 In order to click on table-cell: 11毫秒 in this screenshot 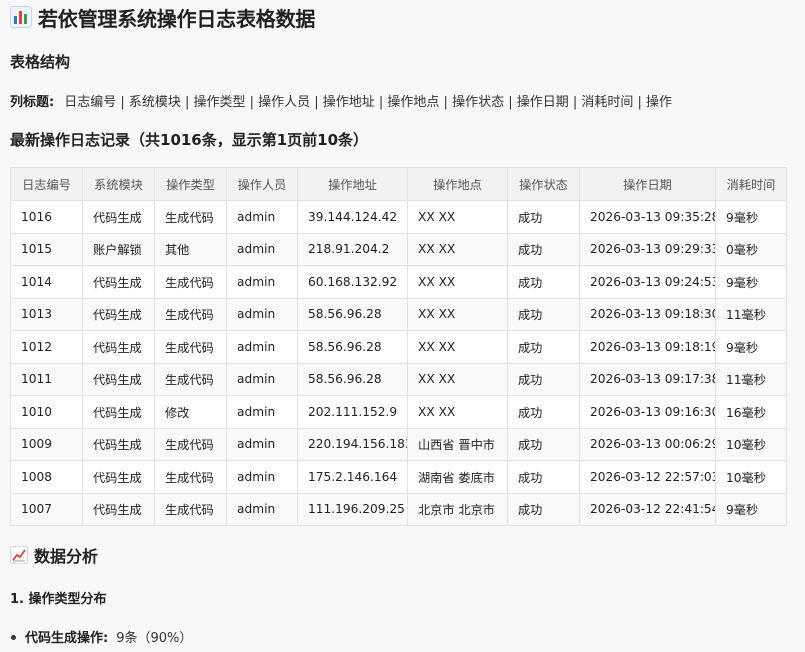, I will do `click(751, 314)`.